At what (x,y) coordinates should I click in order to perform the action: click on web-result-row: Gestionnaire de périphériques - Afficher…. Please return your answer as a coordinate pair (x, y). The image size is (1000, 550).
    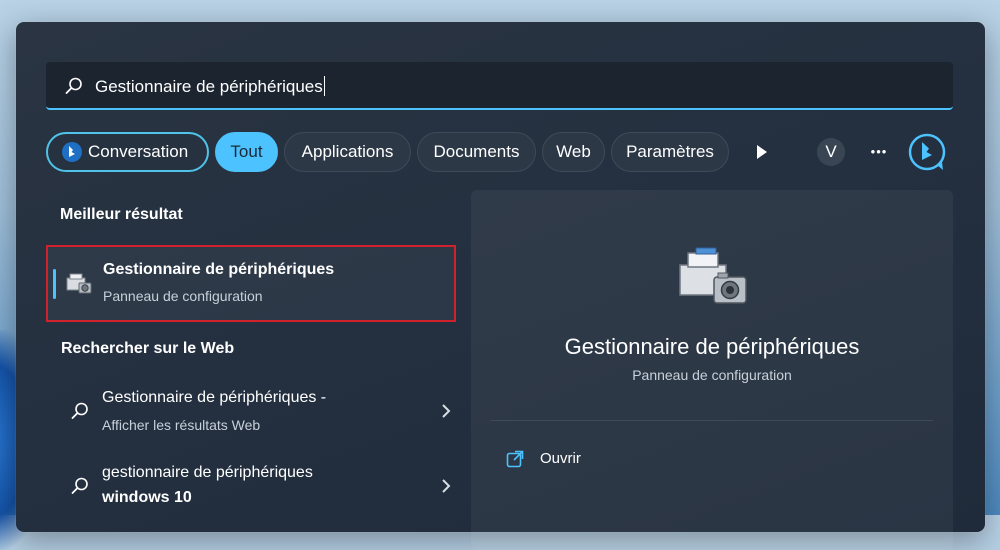
    Looking at the image, I should click on (251, 417).